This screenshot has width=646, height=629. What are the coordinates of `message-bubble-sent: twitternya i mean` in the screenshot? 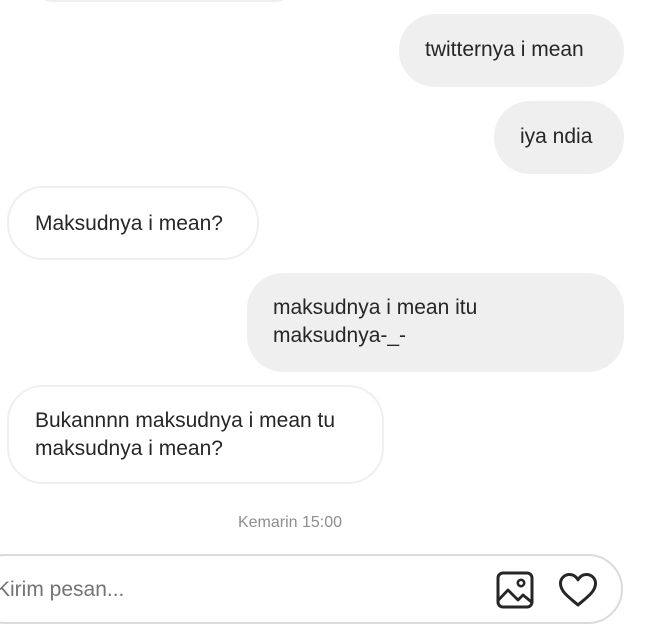 It's located at (511, 50).